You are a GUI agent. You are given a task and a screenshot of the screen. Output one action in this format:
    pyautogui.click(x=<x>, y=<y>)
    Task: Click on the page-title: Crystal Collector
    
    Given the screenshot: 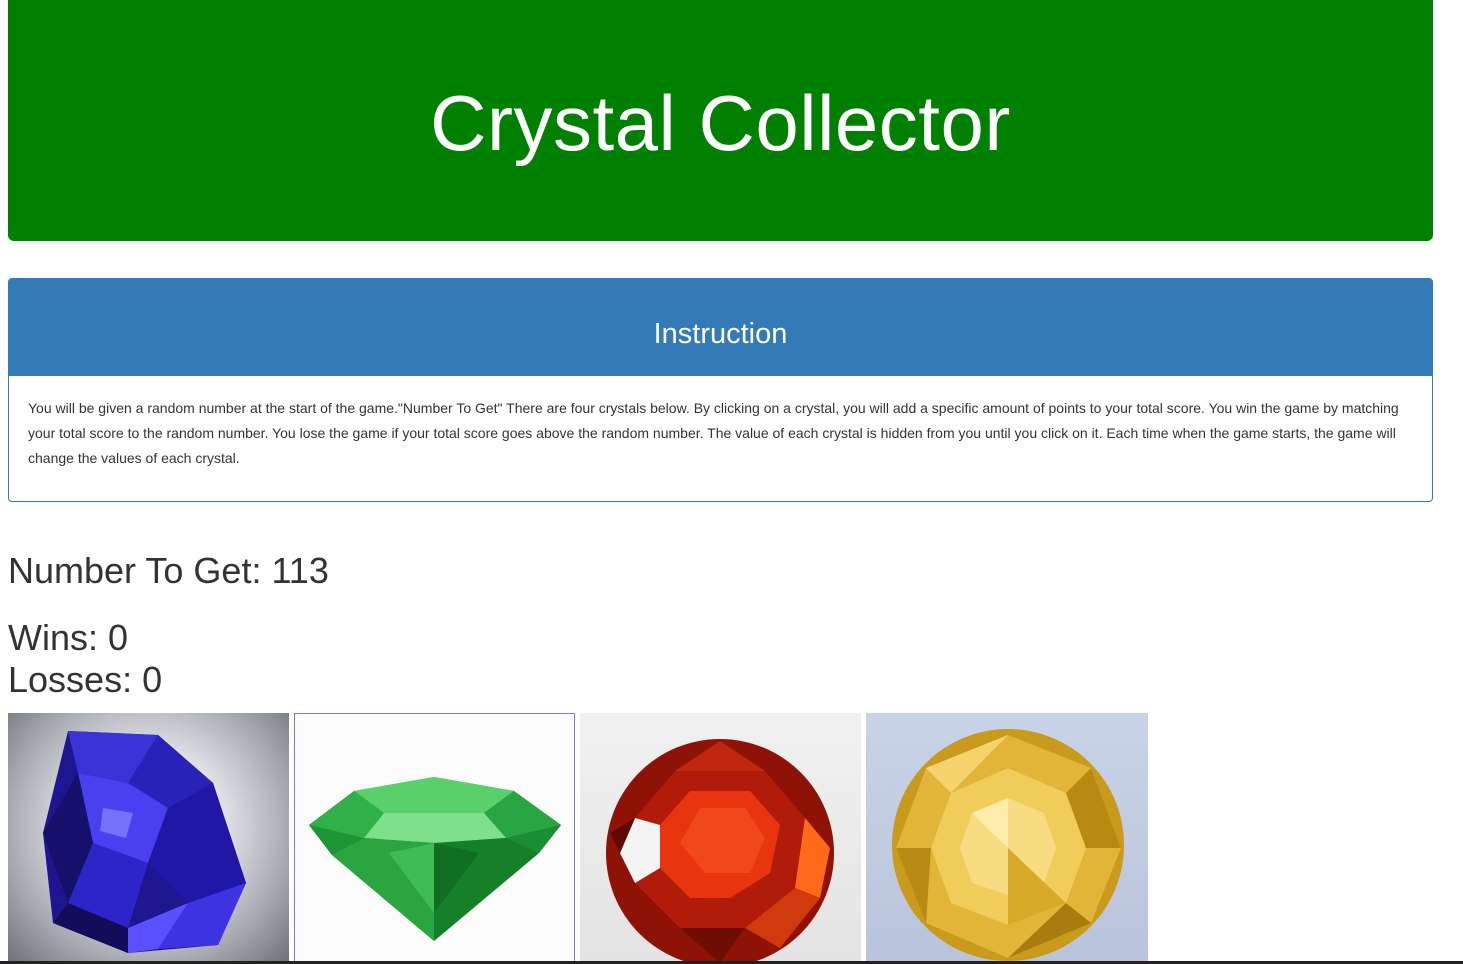 What is the action you would take?
    pyautogui.click(x=720, y=123)
    